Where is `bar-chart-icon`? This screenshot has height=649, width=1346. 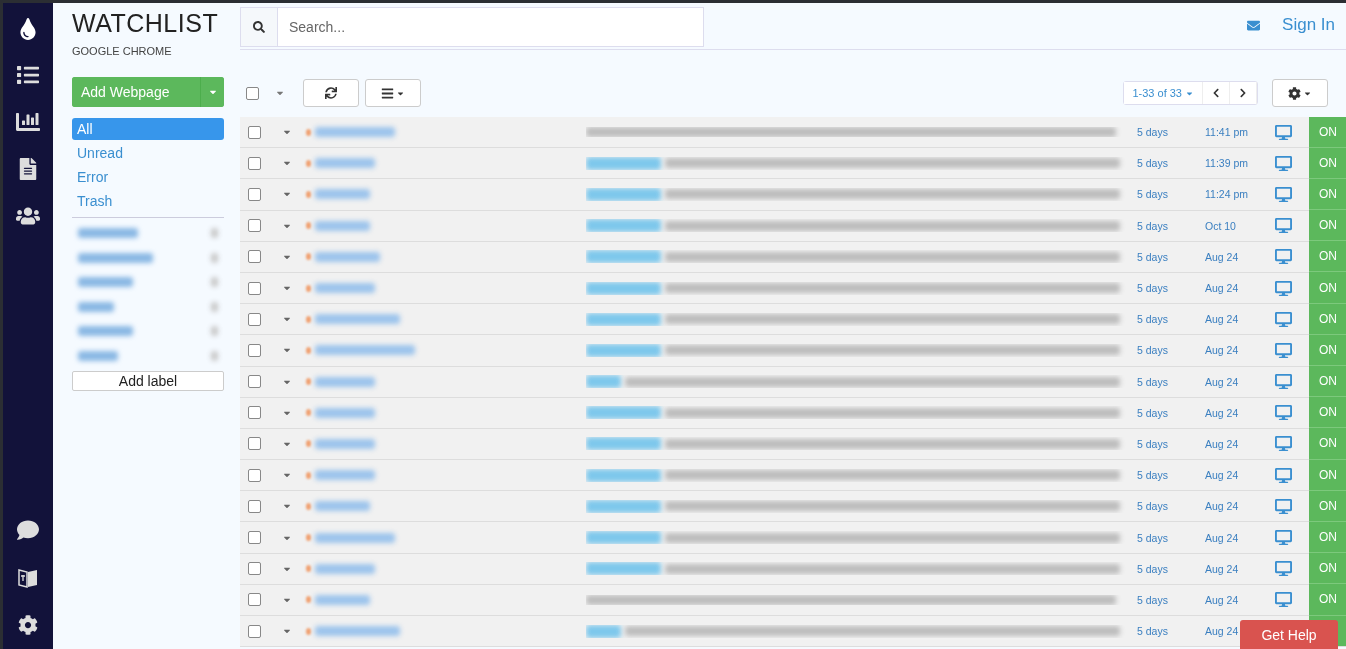
bar-chart-icon is located at coordinates (28, 122).